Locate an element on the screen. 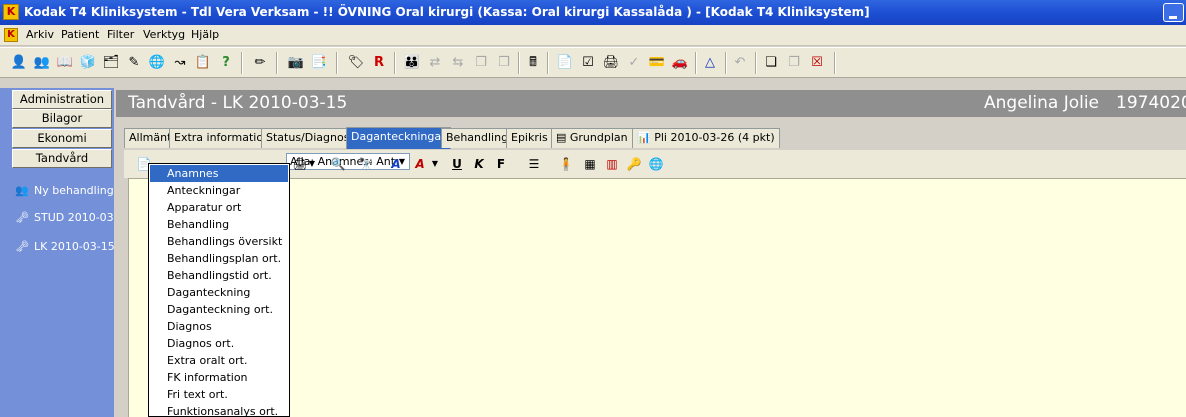 Image resolution: width=1186 pixels, height=417 pixels. user-icon: 👤 is located at coordinates (19, 63).